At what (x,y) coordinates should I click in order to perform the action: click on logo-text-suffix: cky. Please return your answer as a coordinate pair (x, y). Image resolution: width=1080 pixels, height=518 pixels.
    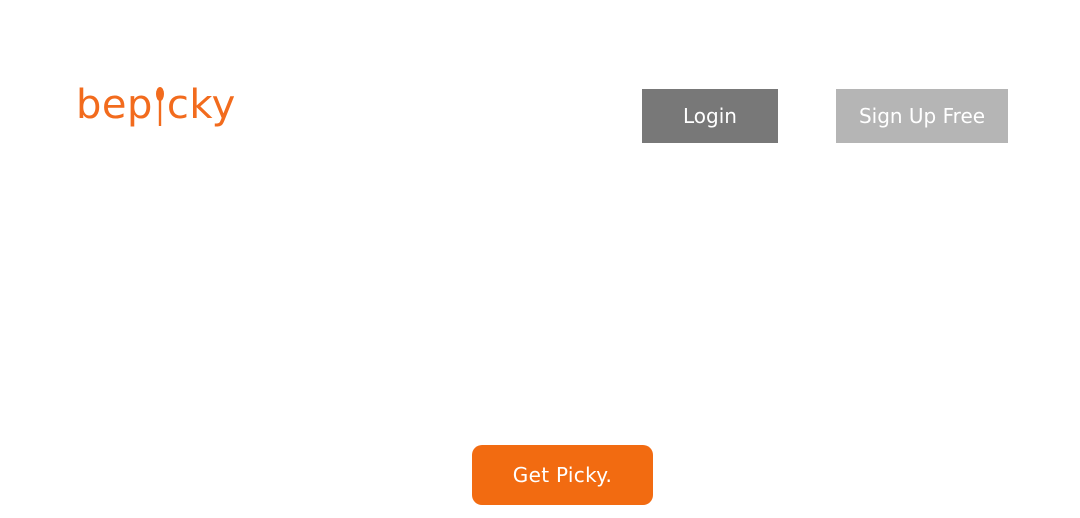
    Looking at the image, I should click on (201, 105).